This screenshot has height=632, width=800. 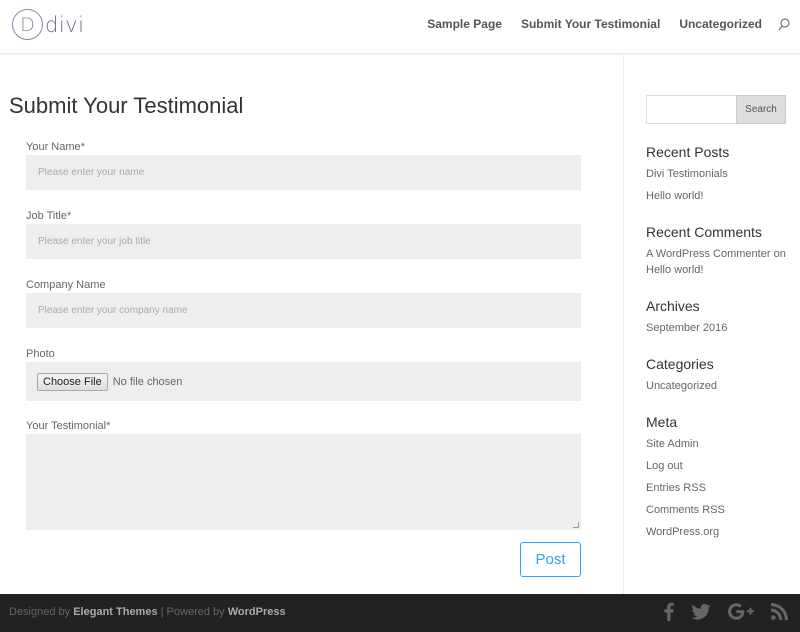 What do you see at coordinates (691, 109) in the screenshot?
I see `sidebar-search-input` at bounding box center [691, 109].